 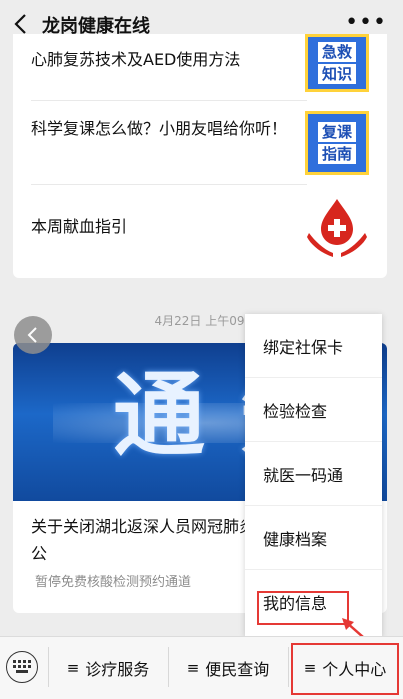 What do you see at coordinates (313, 410) in the screenshot?
I see `menu-item-lab-tests: 检验检查` at bounding box center [313, 410].